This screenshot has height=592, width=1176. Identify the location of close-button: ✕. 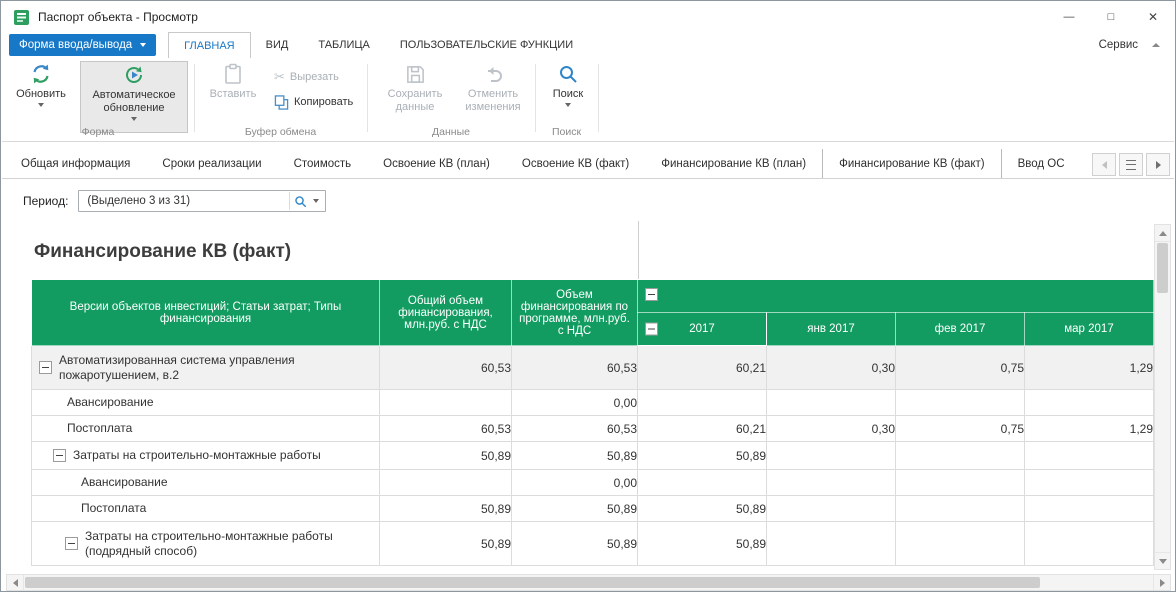
(1153, 17).